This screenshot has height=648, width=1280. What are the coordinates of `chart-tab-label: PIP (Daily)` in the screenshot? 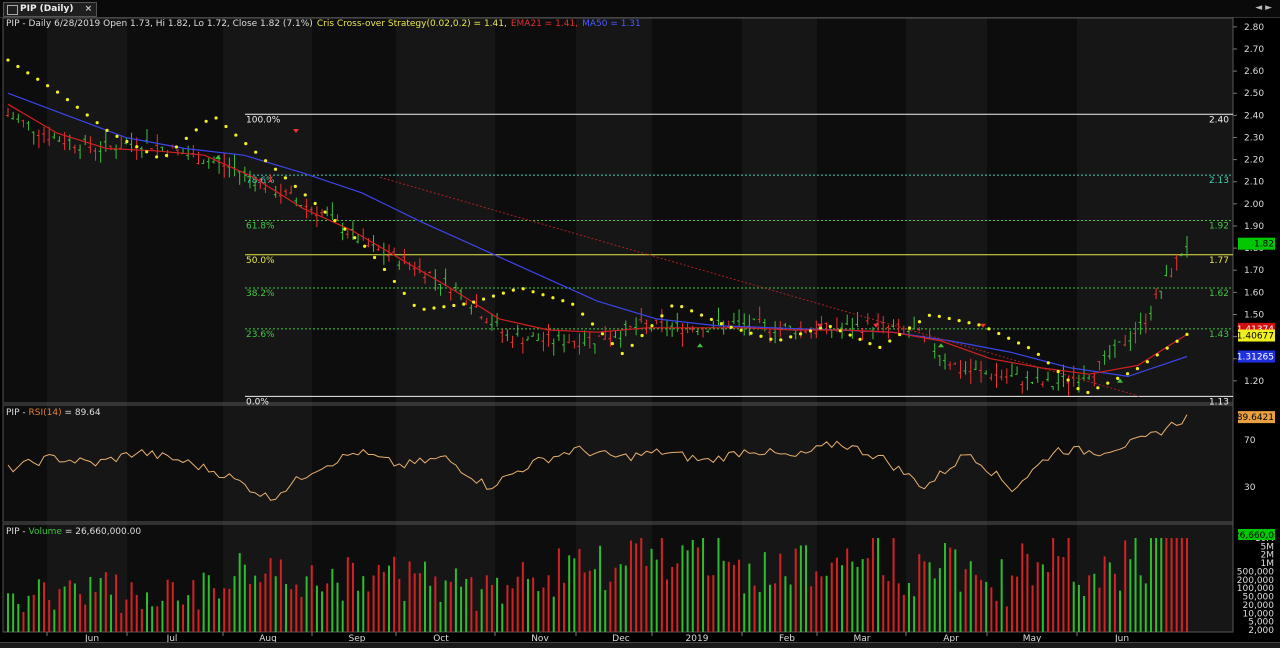 It's located at (46, 9).